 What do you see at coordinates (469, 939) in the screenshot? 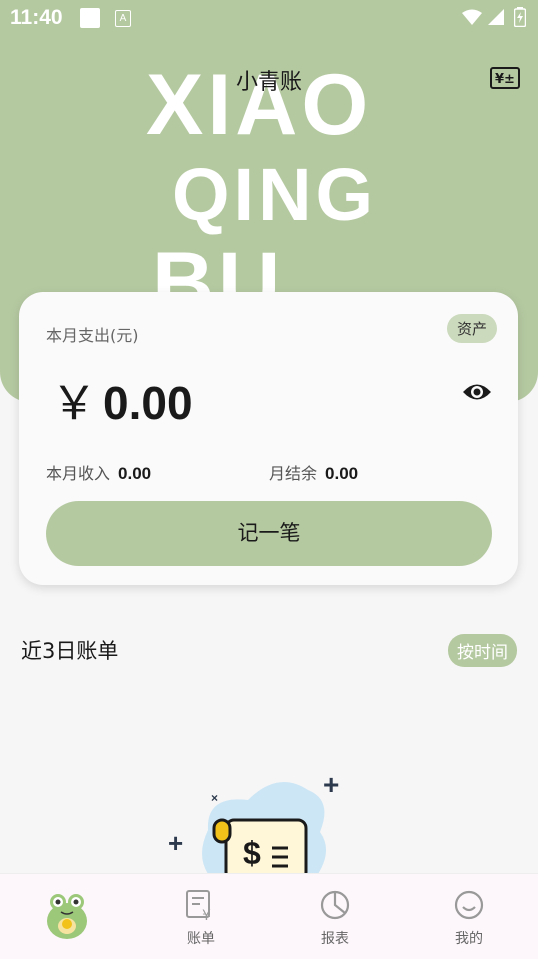
I see `nav-label-mine: 我的` at bounding box center [469, 939].